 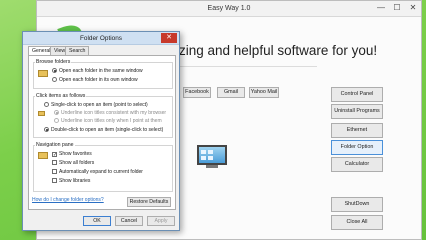 I want to click on single-click-radio, so click(x=46, y=104).